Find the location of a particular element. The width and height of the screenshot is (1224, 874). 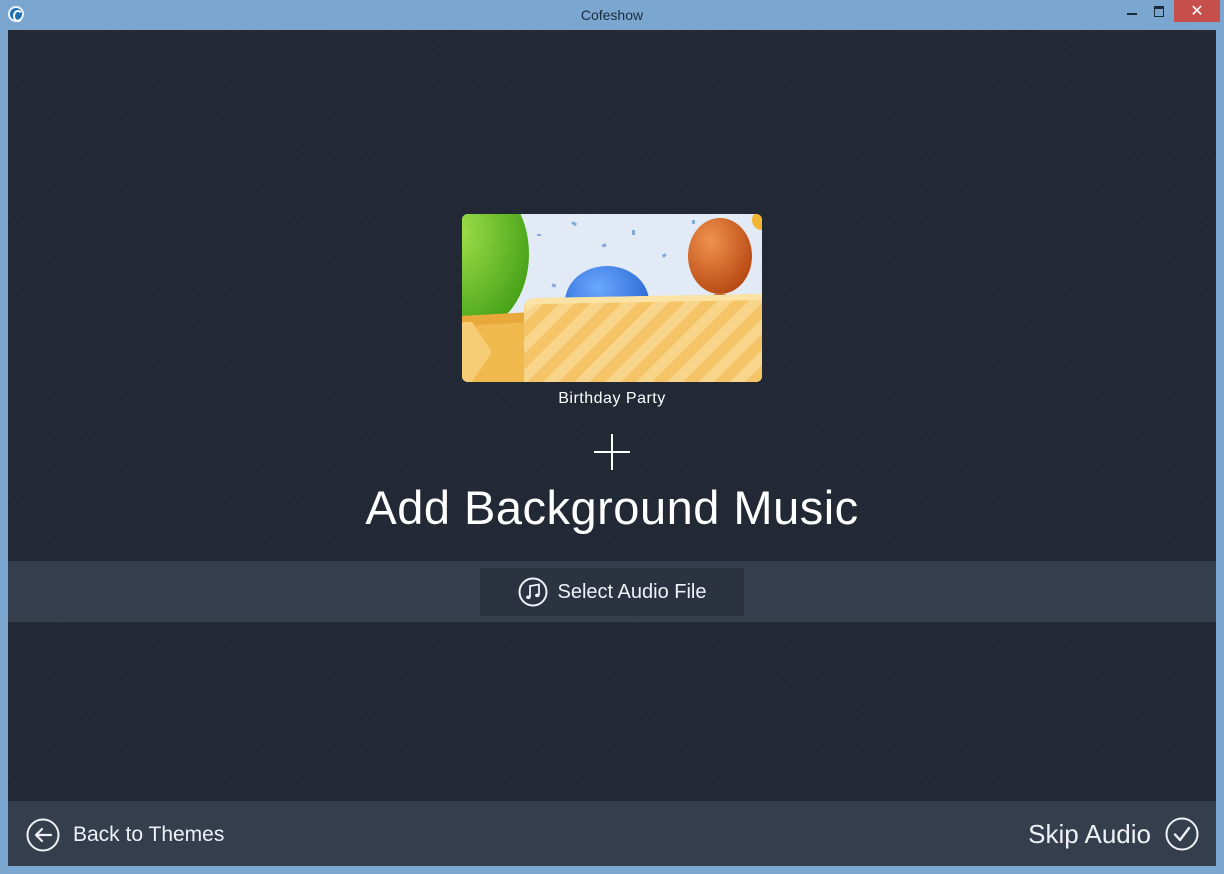

back-arrow-icon is located at coordinates (43, 835).